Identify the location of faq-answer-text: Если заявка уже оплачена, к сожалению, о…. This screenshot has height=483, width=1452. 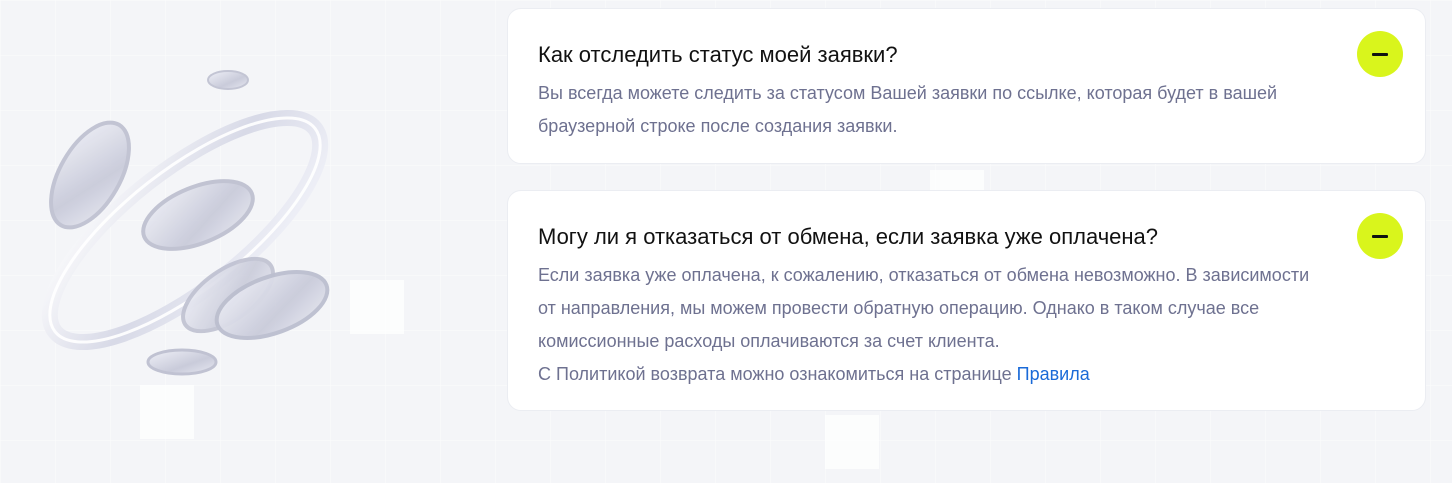
(924, 308).